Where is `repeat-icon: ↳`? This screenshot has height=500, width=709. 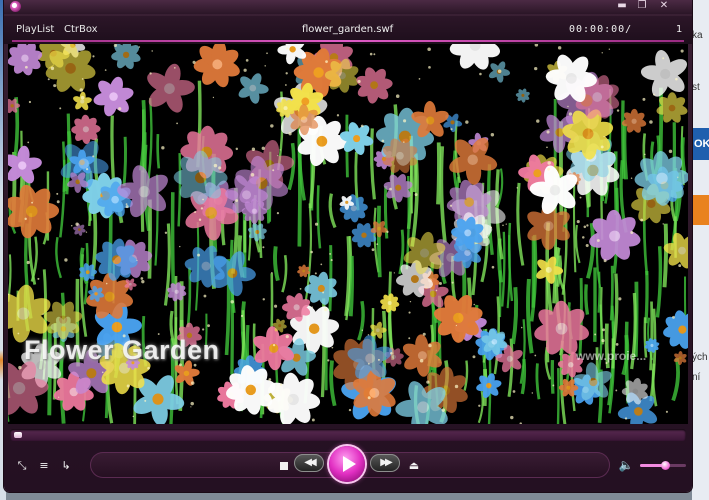 repeat-icon: ↳ is located at coordinates (66, 466).